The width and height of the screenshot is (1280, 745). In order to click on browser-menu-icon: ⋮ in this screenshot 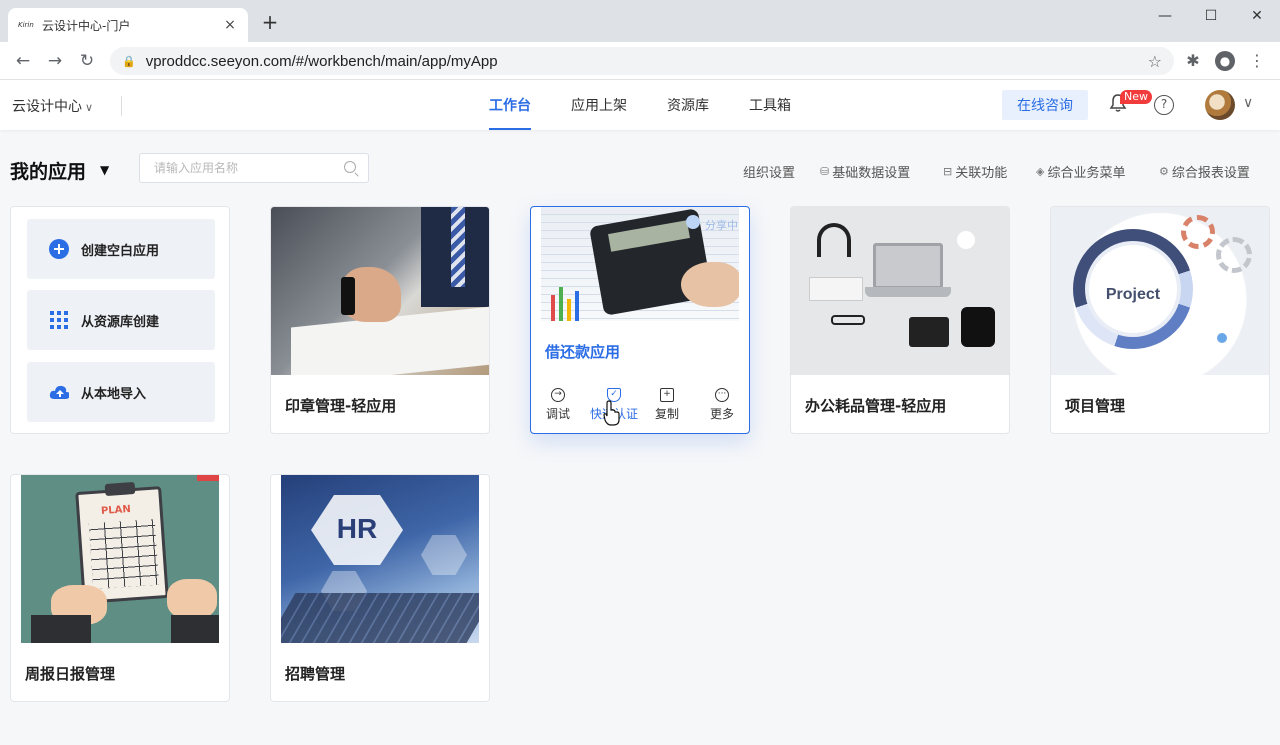, I will do `click(1257, 61)`.